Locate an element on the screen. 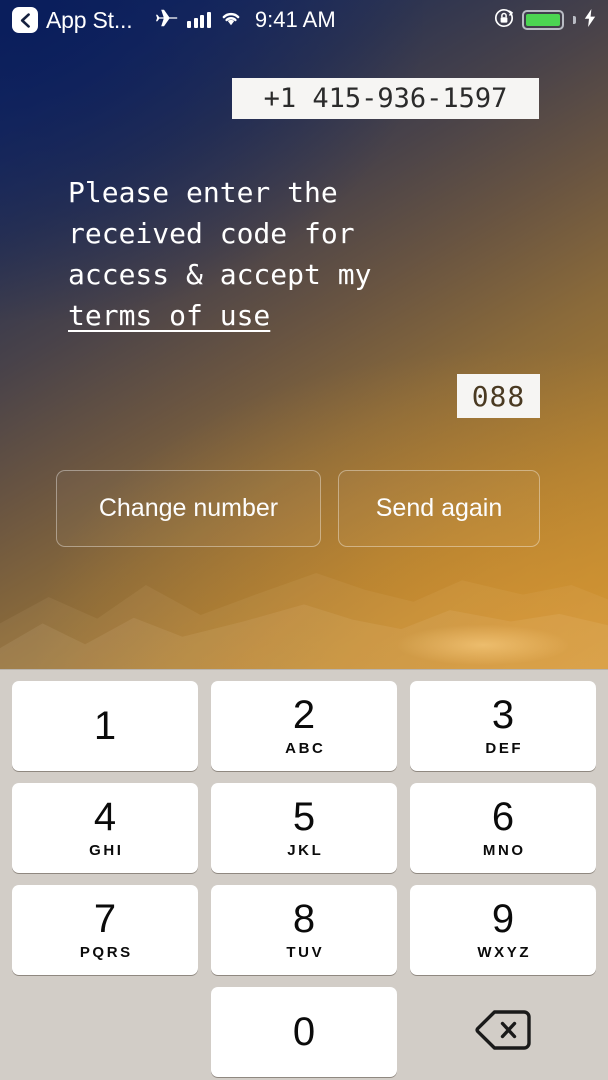  keypad-key-7: 7 PQRS is located at coordinates (105, 930).